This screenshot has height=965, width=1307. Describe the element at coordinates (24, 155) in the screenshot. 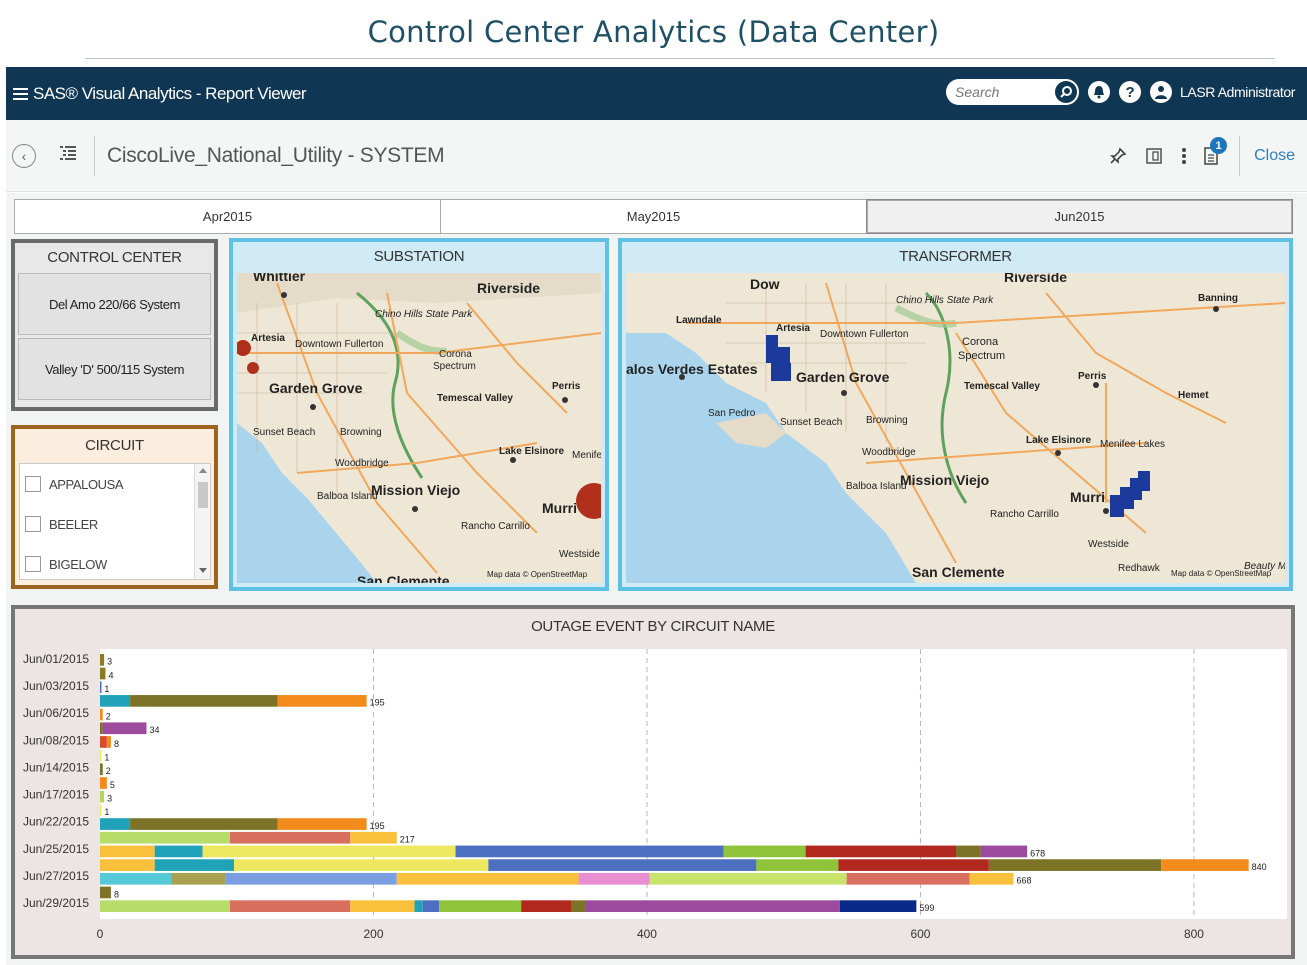

I see `back-icon: ‹` at that location.